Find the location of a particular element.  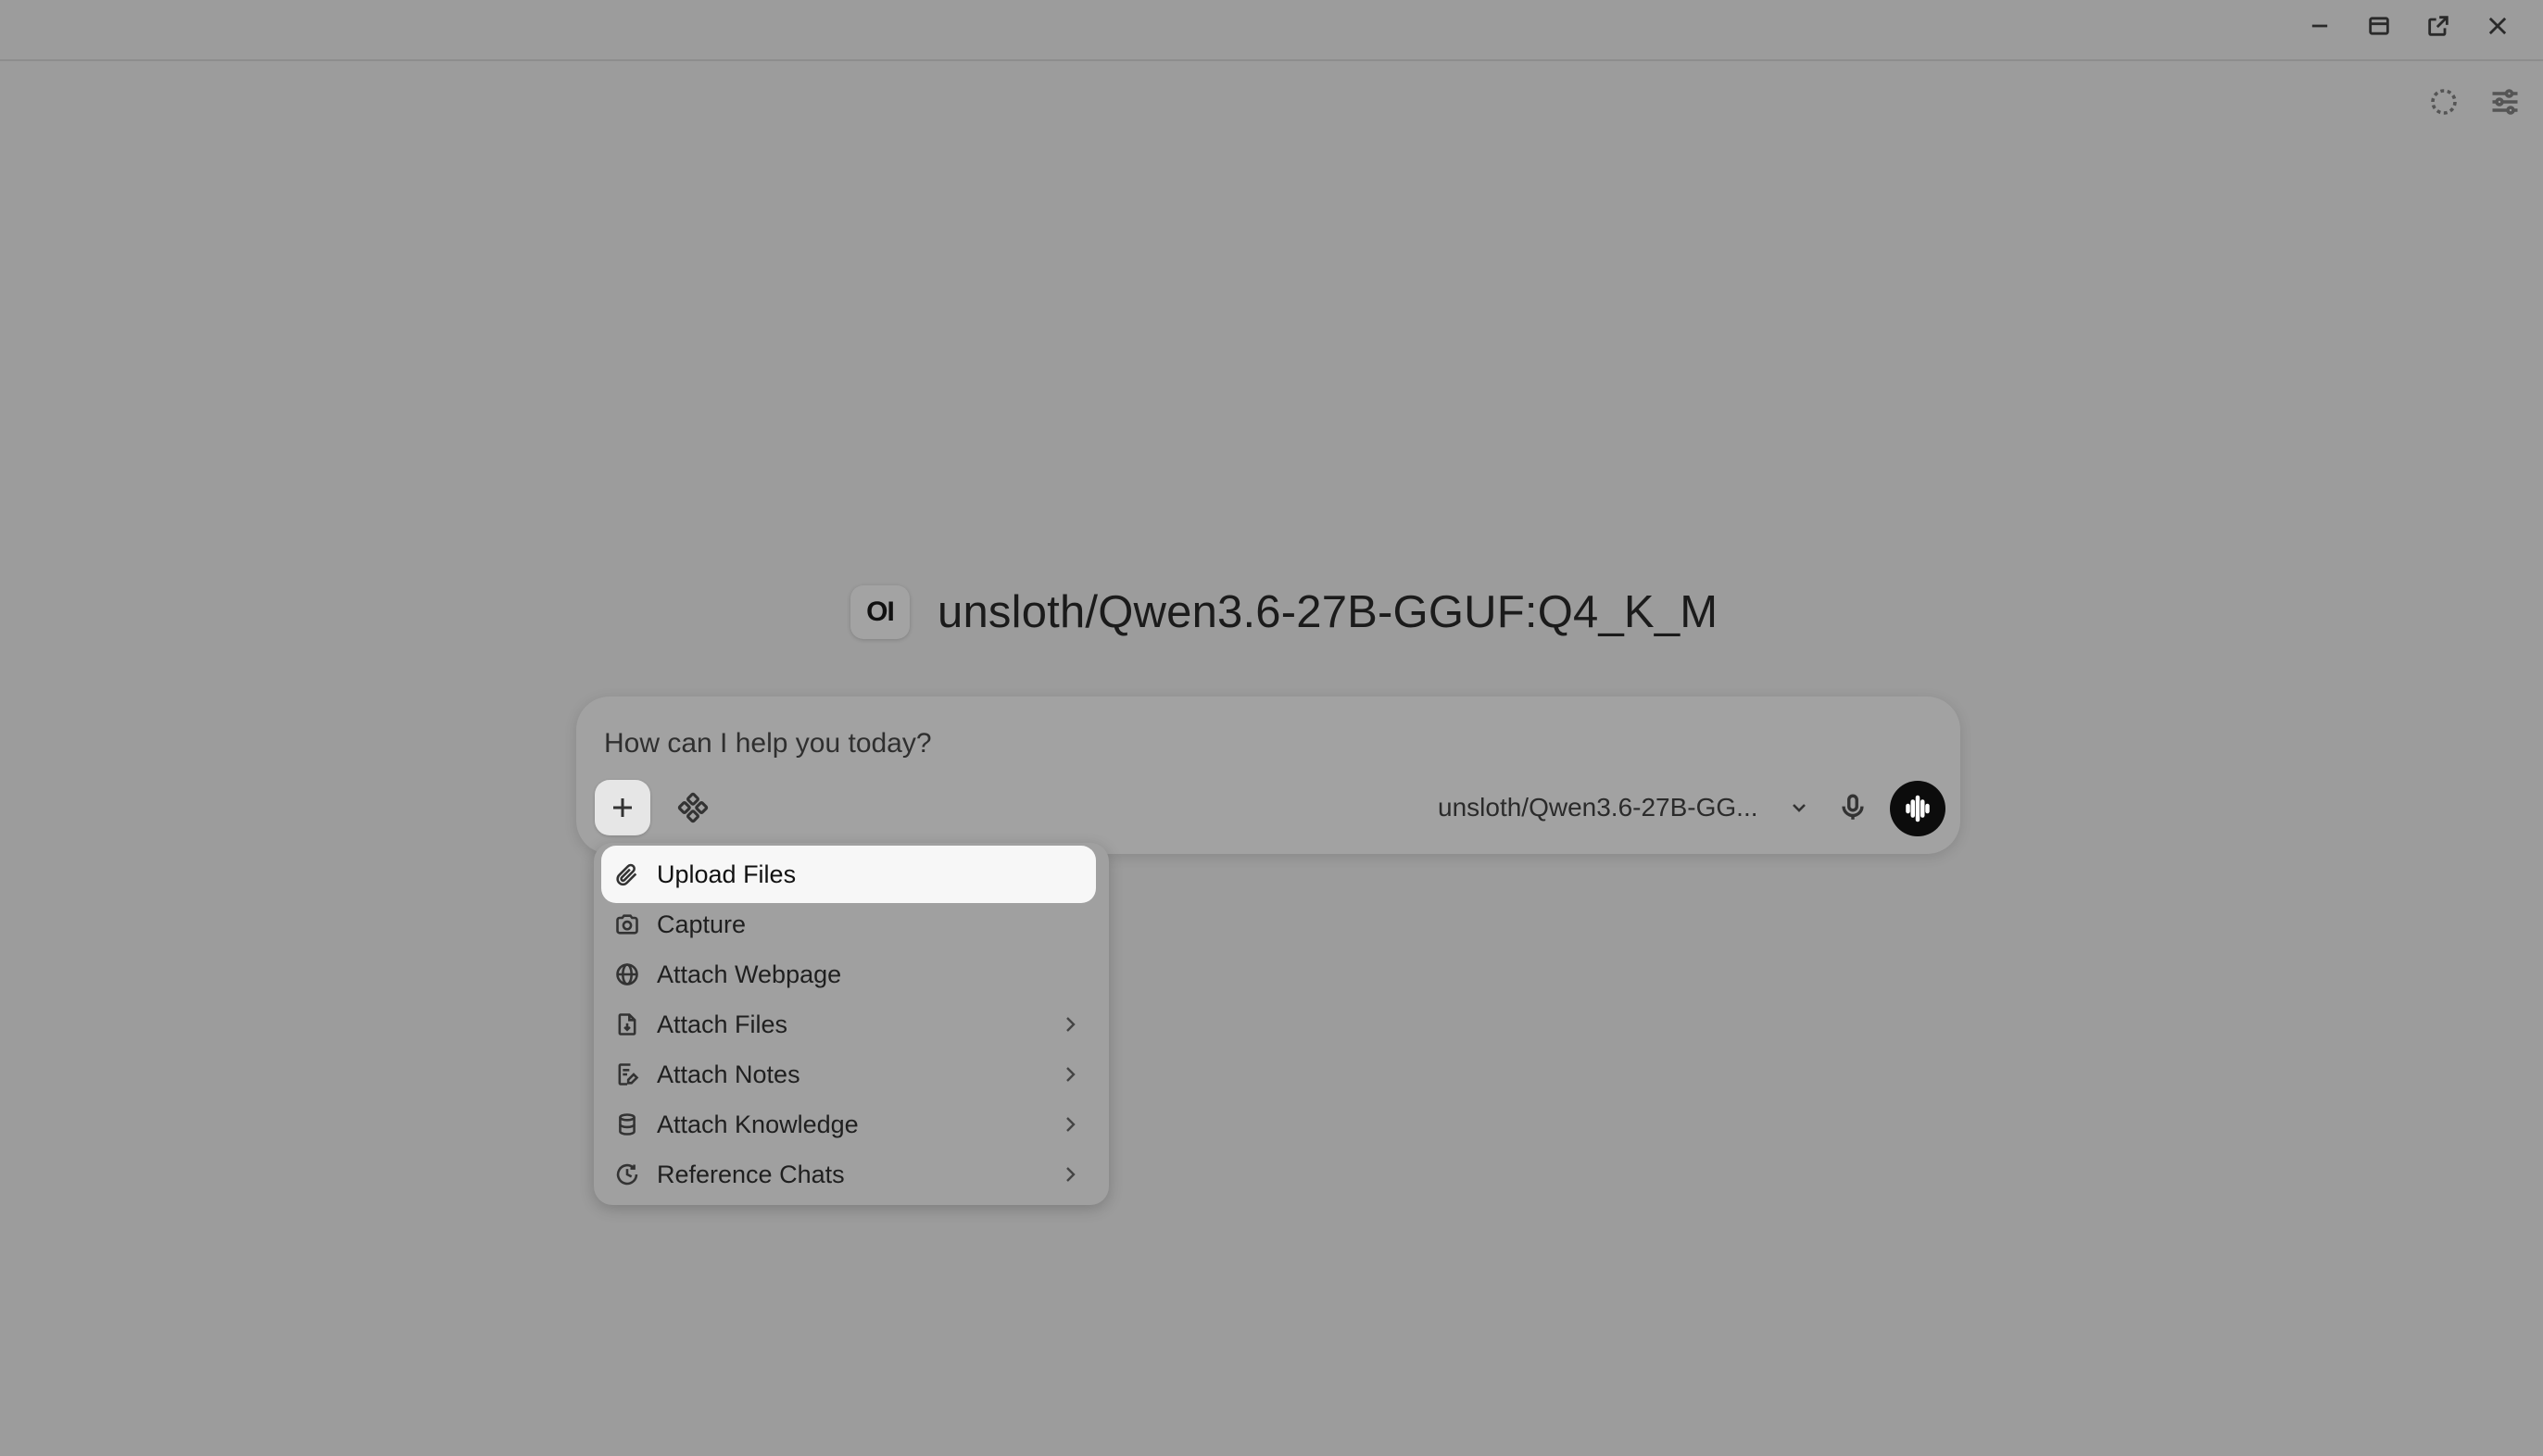

file-icon is located at coordinates (627, 1024).